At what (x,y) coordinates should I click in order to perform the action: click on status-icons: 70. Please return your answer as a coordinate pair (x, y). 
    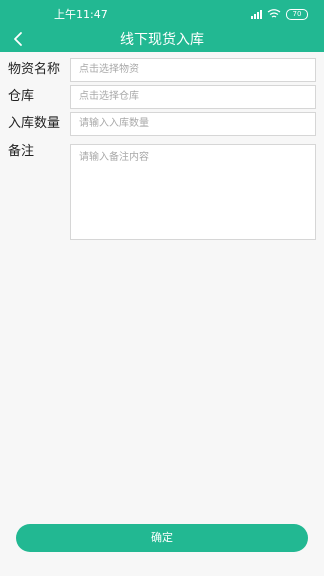
    Looking at the image, I should click on (279, 14).